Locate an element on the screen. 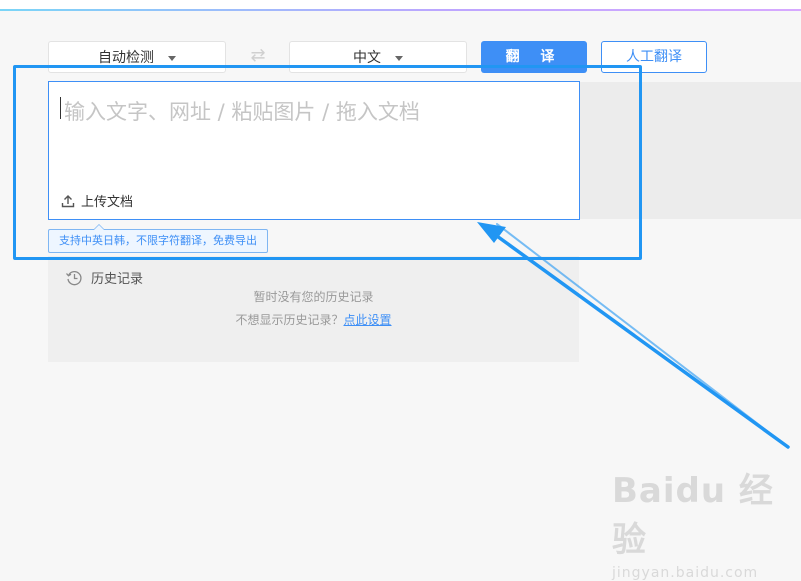  source-language-label: 自动检测 is located at coordinates (126, 58).